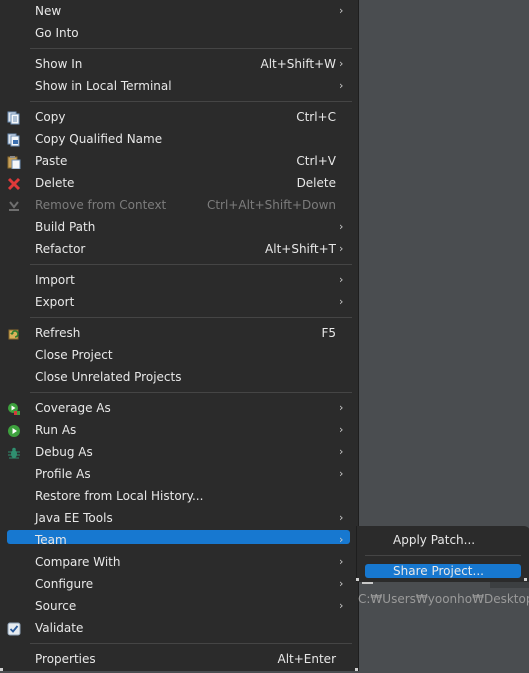  I want to click on checkbox-checked-icon, so click(14, 628).